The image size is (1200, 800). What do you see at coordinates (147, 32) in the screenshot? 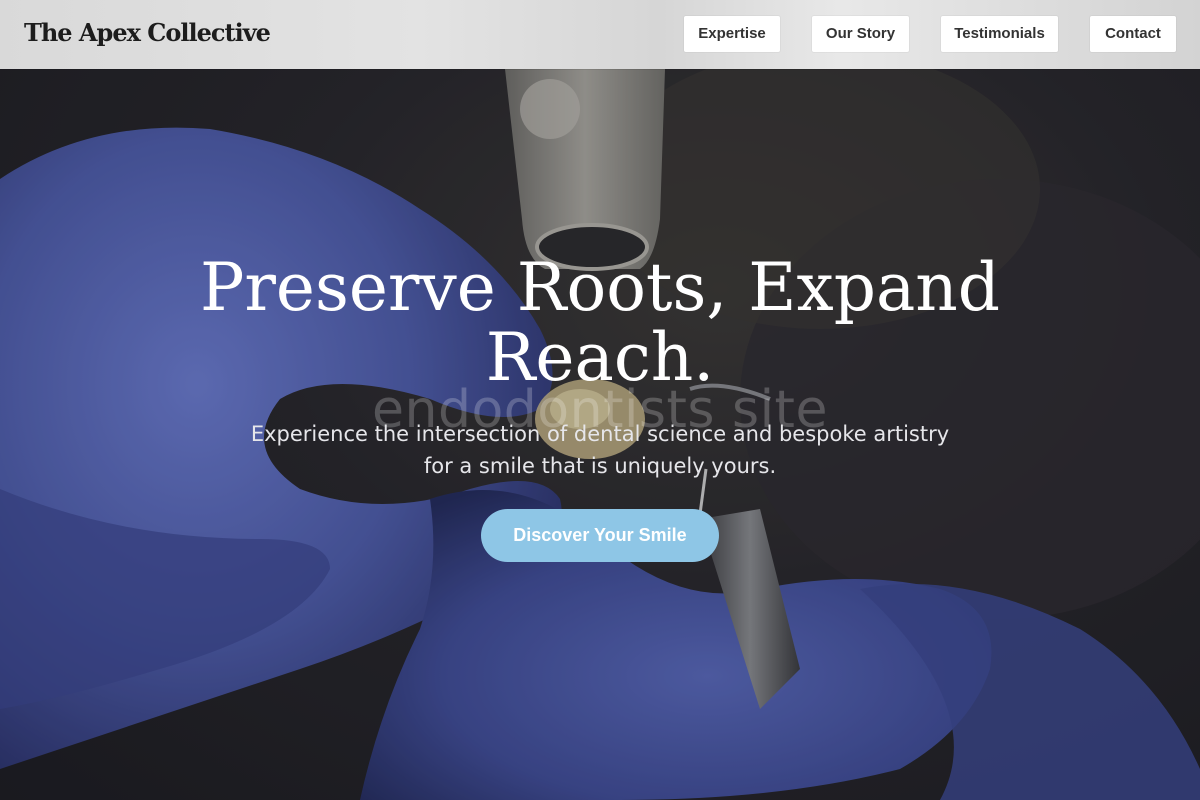
I see `brand-logo-text: The Apex Collective` at bounding box center [147, 32].